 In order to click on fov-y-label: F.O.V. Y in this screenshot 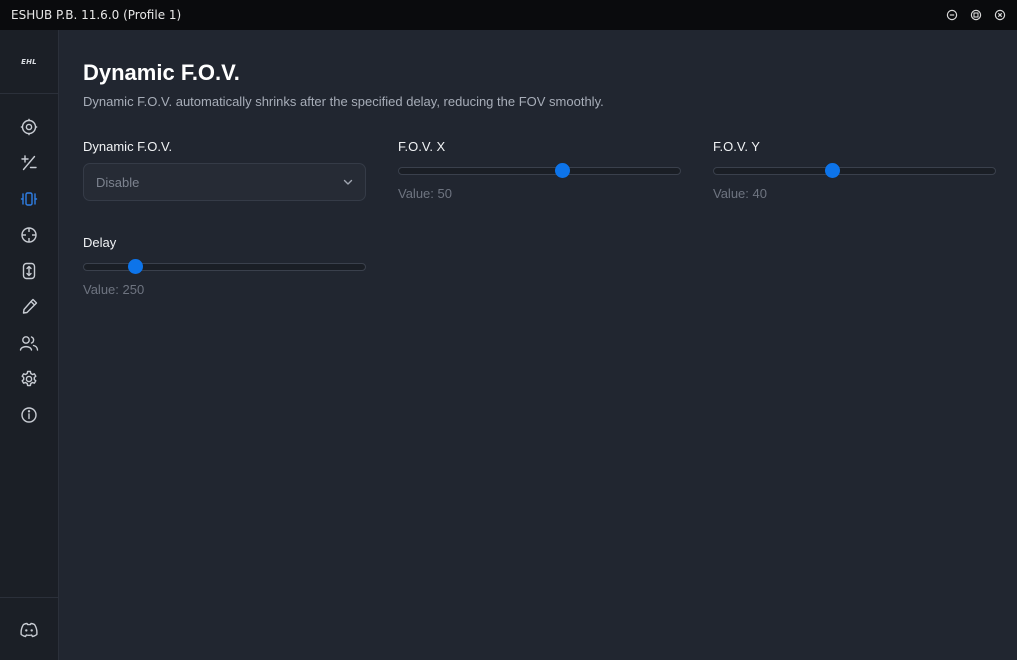, I will do `click(736, 146)`.